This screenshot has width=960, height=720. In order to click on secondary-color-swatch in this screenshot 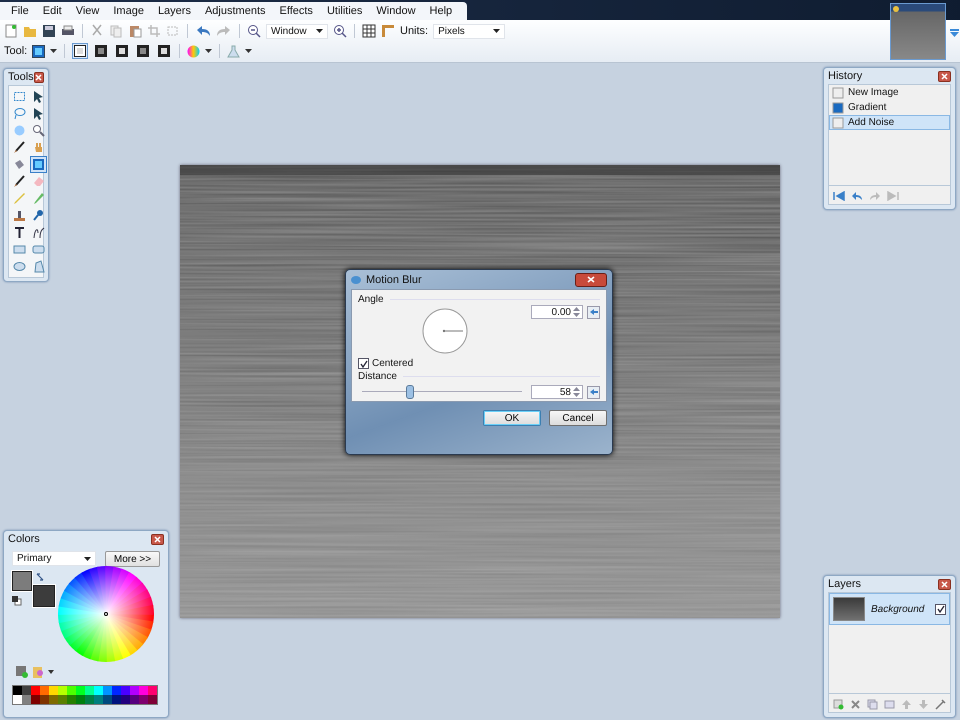, I will do `click(44, 596)`.